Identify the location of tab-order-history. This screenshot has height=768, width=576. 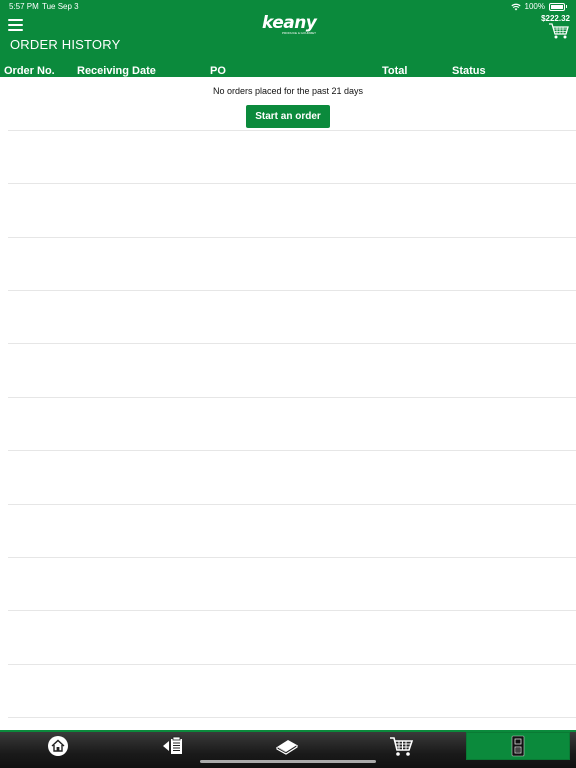
(518, 746).